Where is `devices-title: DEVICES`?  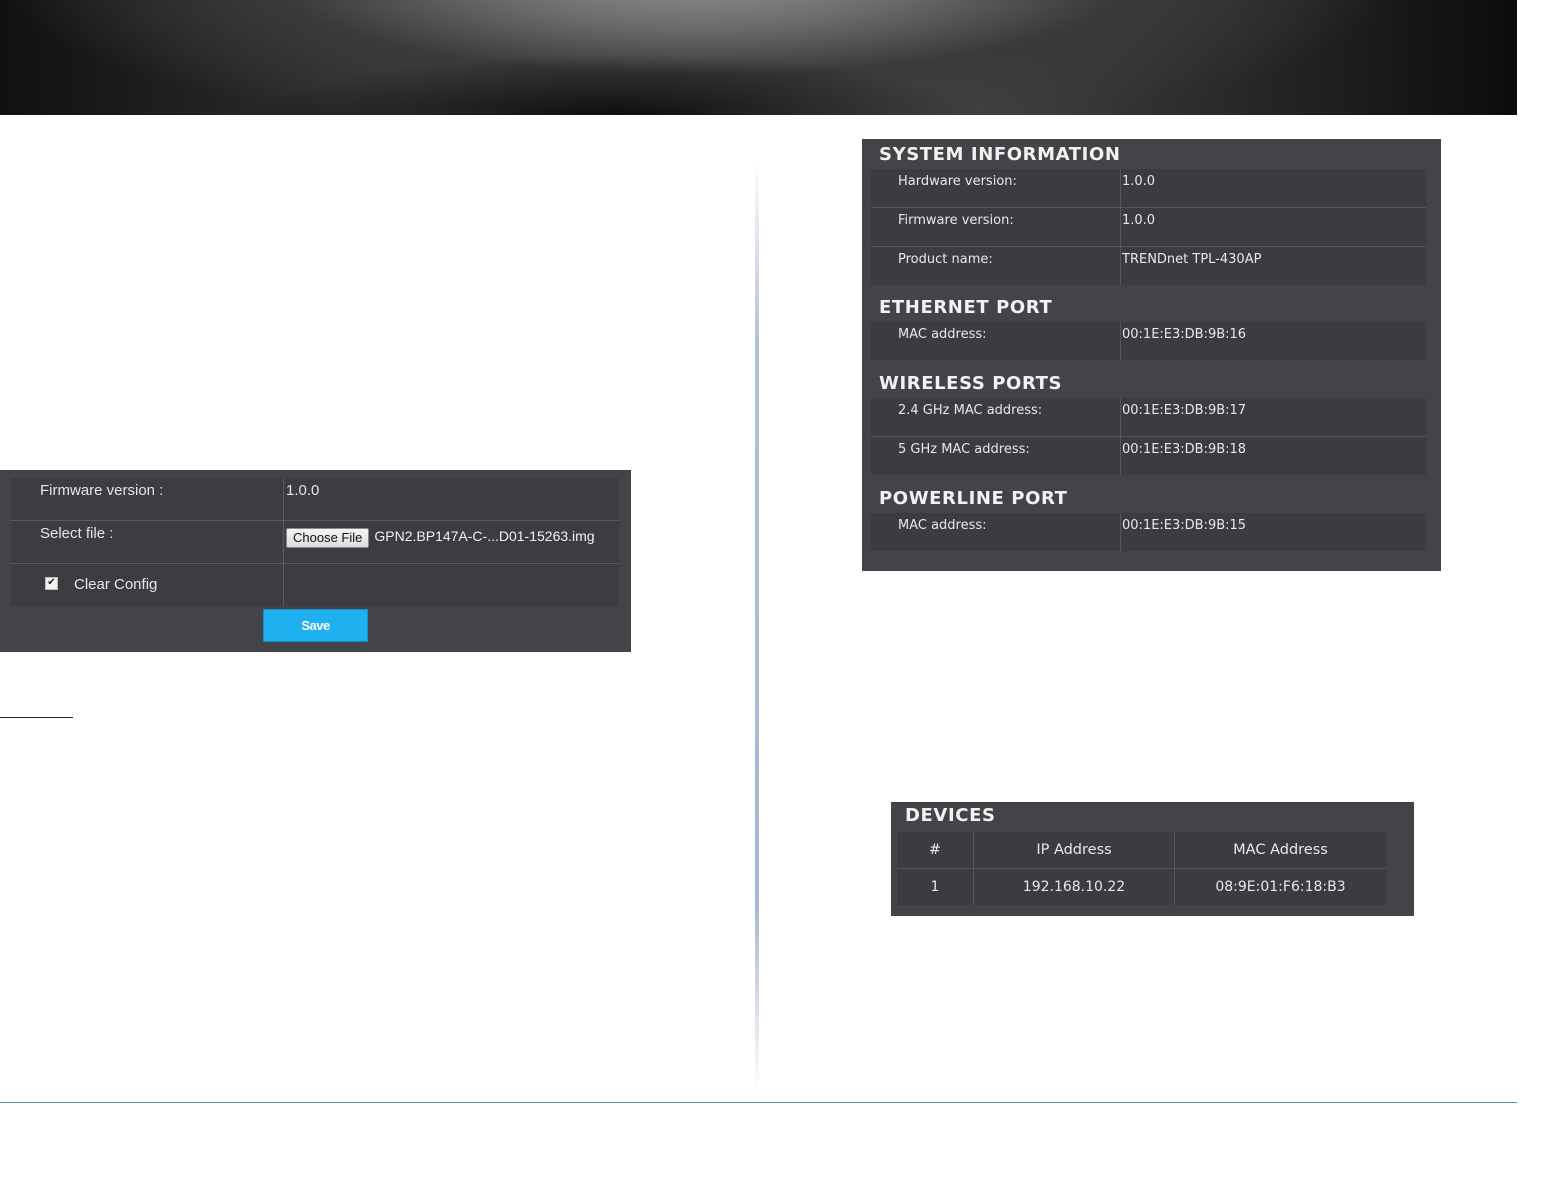
devices-title: DEVICES is located at coordinates (950, 815).